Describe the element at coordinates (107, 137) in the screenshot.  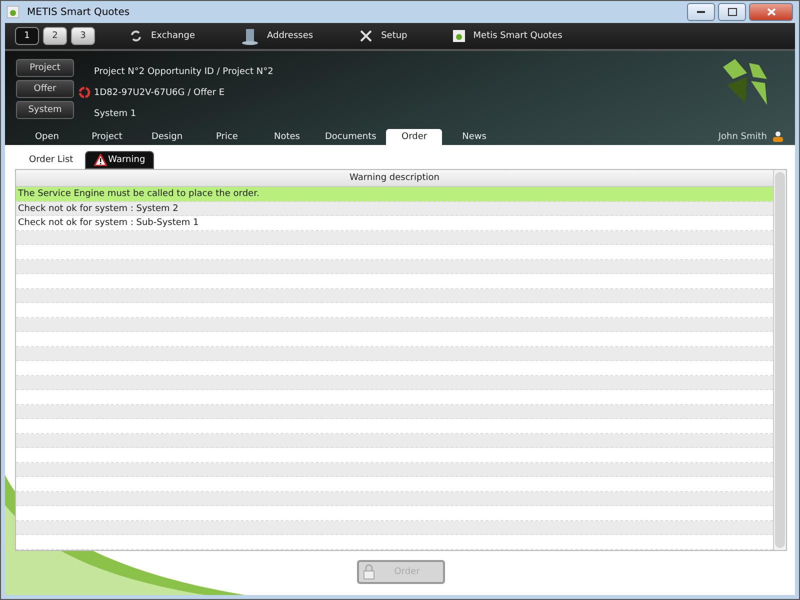
I see `nav-tab: Project` at that location.